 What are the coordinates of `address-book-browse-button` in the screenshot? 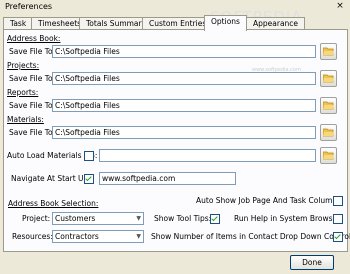 It's located at (328, 51).